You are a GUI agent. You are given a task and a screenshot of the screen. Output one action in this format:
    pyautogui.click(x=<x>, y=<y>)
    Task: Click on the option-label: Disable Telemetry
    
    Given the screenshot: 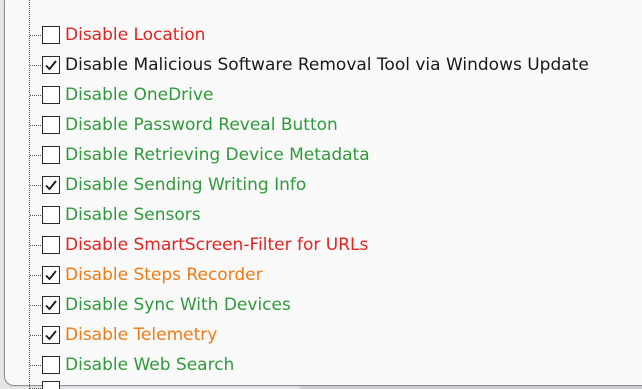 What is the action you would take?
    pyautogui.click(x=141, y=335)
    